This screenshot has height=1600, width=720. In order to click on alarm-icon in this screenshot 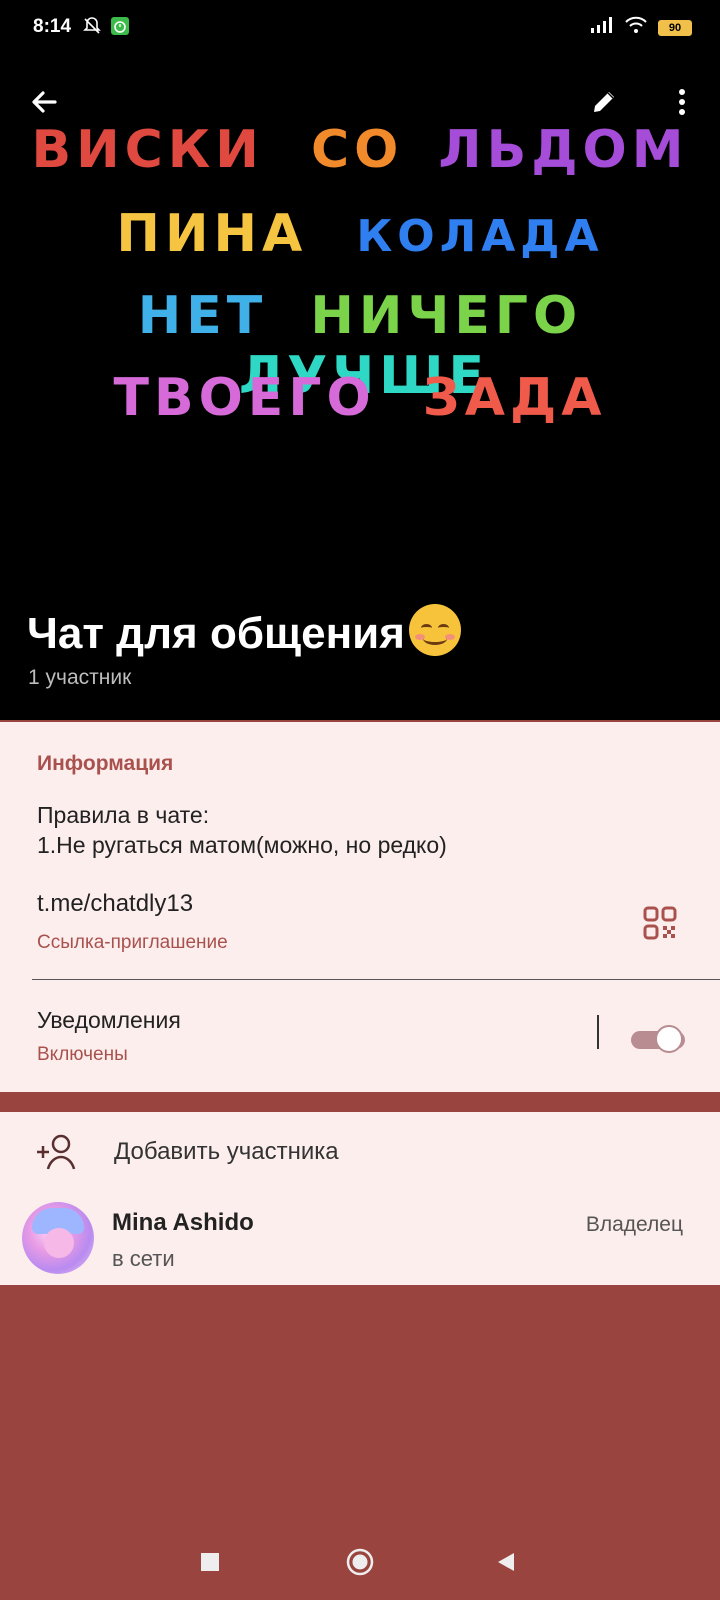, I will do `click(120, 28)`.